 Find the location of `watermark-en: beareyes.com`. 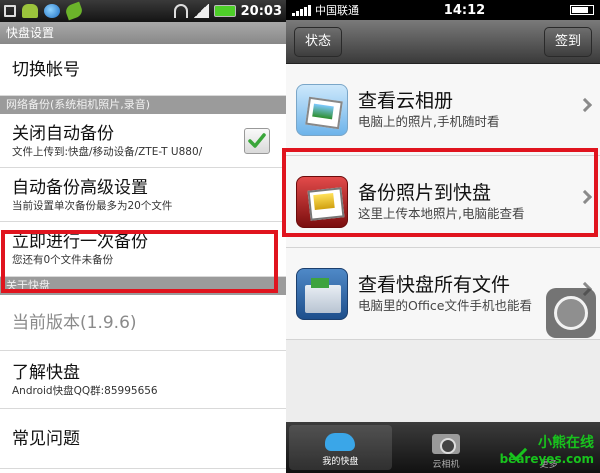

watermark-en: beareyes.com is located at coordinates (546, 459).